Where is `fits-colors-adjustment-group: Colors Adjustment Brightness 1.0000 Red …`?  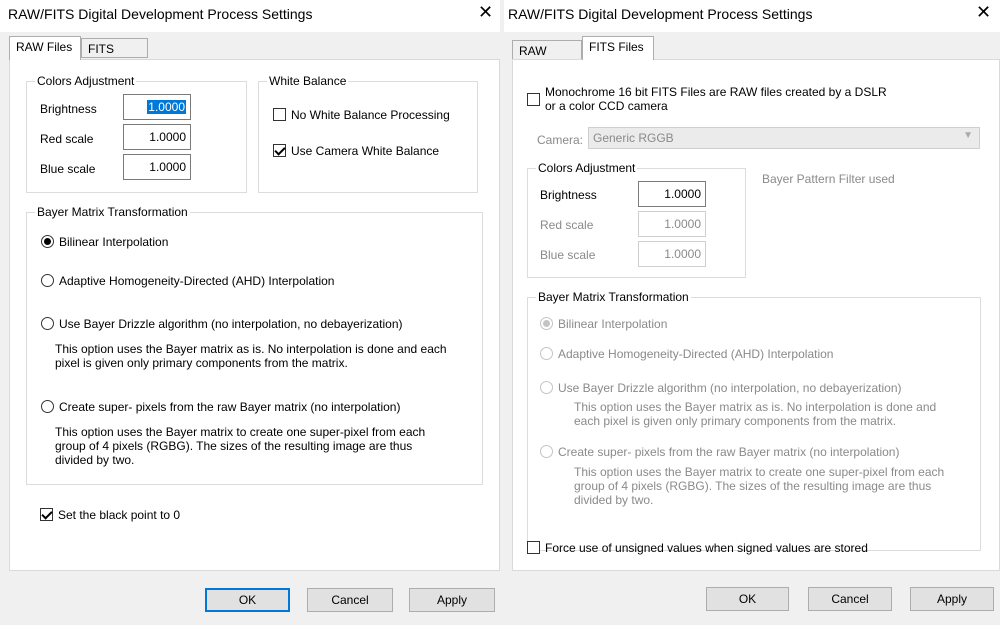
fits-colors-adjustment-group: Colors Adjustment Brightness 1.0000 Red … is located at coordinates (636, 219).